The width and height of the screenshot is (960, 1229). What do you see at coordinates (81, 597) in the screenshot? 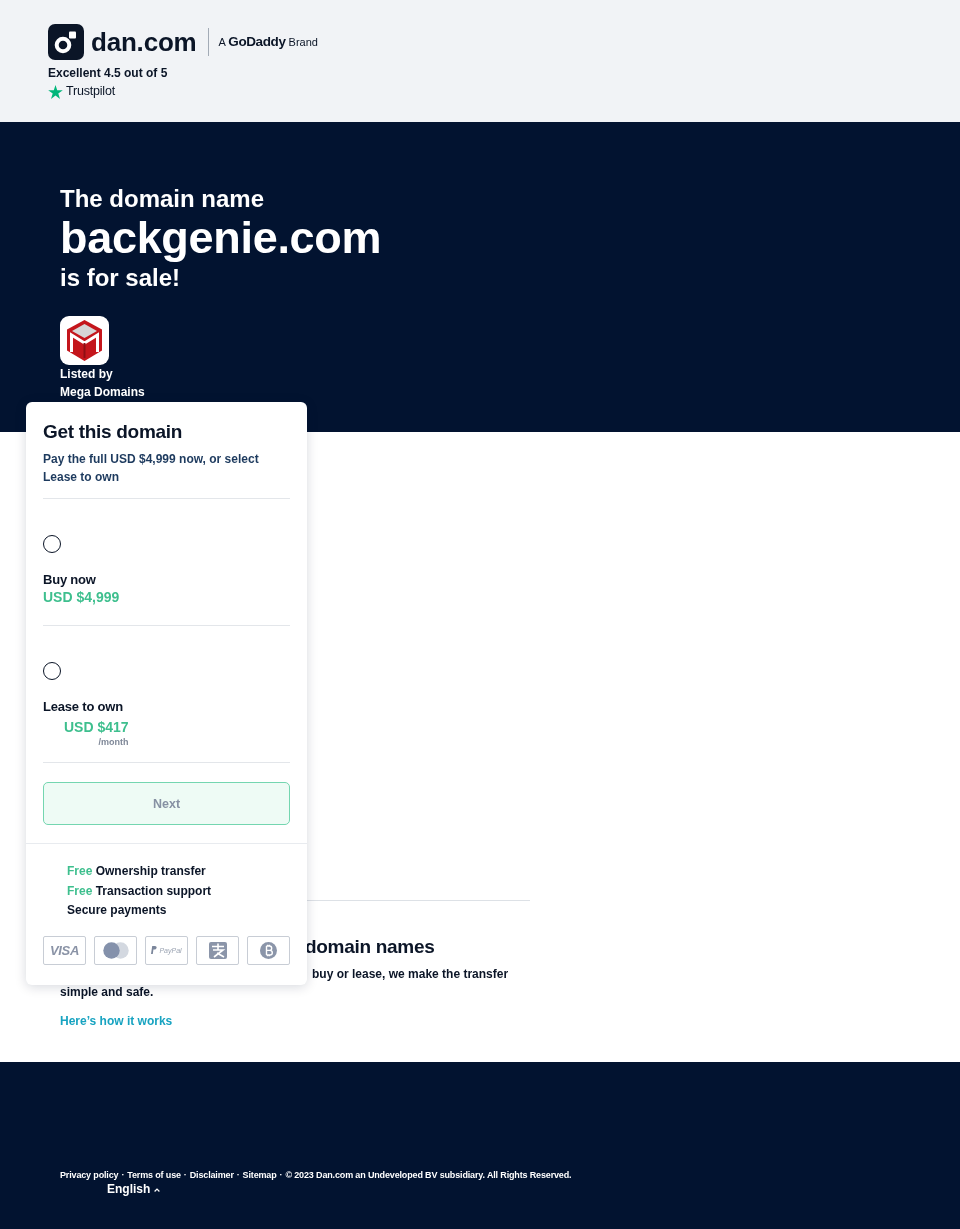
I see `option-price: USD $4,999` at bounding box center [81, 597].